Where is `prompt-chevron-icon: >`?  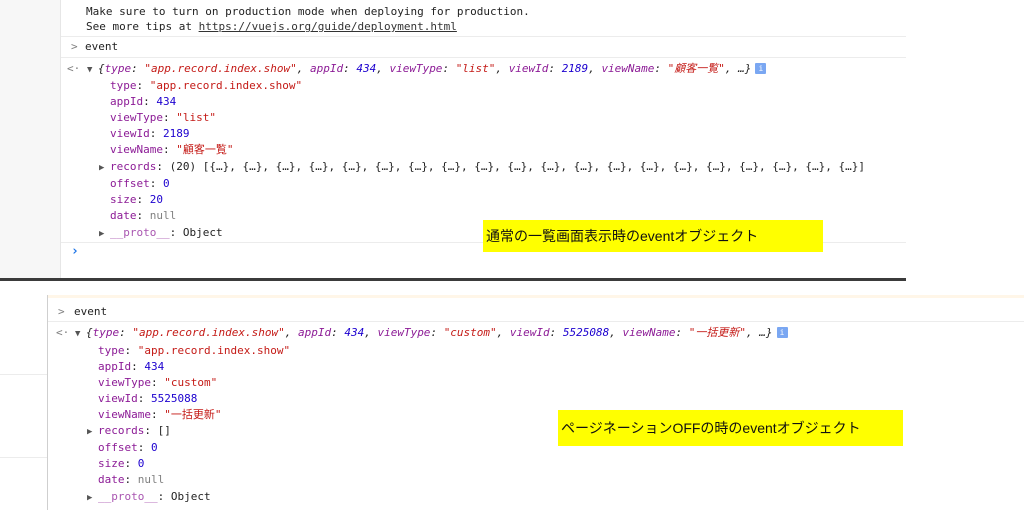 prompt-chevron-icon: > is located at coordinates (61, 311).